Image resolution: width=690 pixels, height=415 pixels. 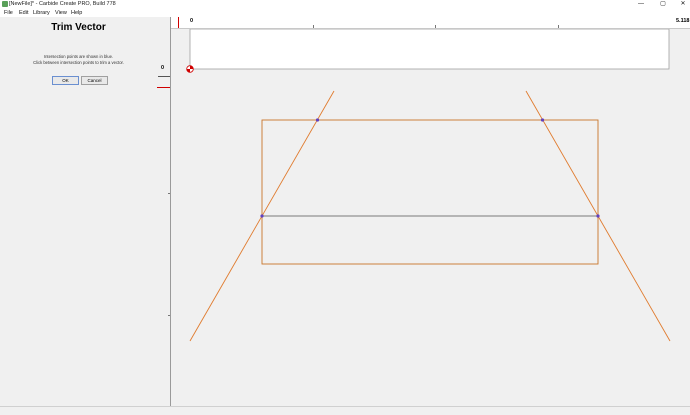 I want to click on panel-instruction-1: Intersection points are shown in blue., so click(x=78, y=56).